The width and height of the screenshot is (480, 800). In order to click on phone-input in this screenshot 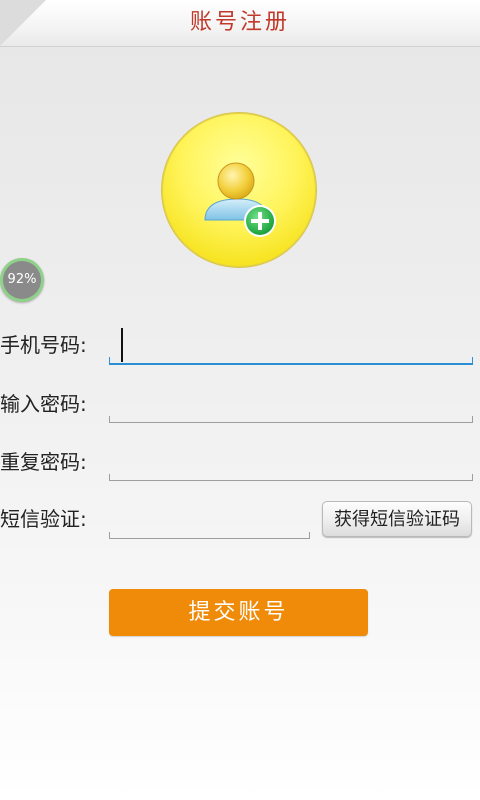, I will do `click(291, 345)`.